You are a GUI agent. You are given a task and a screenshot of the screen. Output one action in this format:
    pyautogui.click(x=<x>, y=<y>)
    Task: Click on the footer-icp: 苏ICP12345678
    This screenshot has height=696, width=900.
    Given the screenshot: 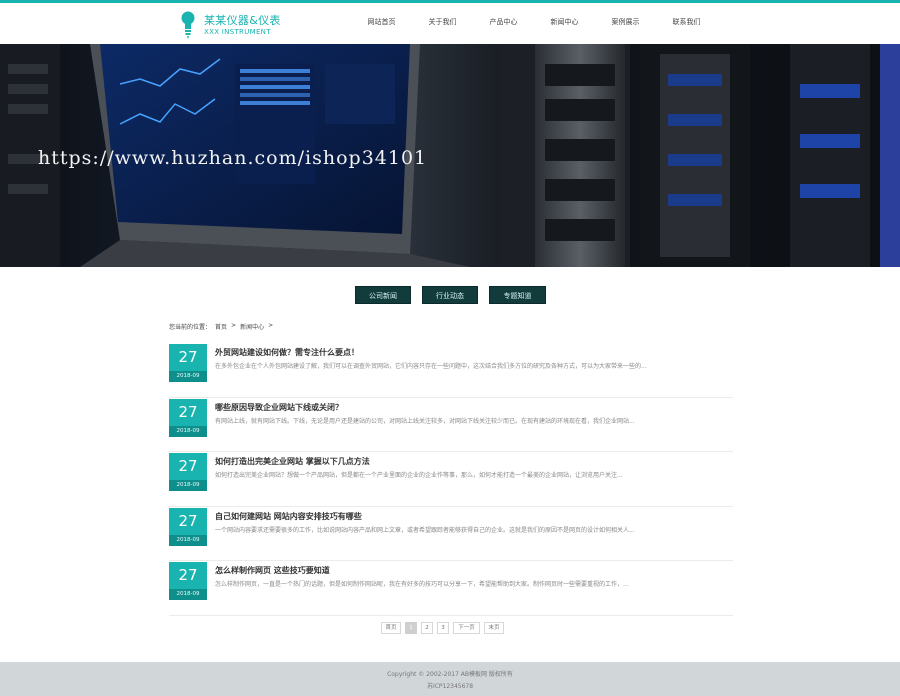 What is the action you would take?
    pyautogui.click(x=450, y=685)
    